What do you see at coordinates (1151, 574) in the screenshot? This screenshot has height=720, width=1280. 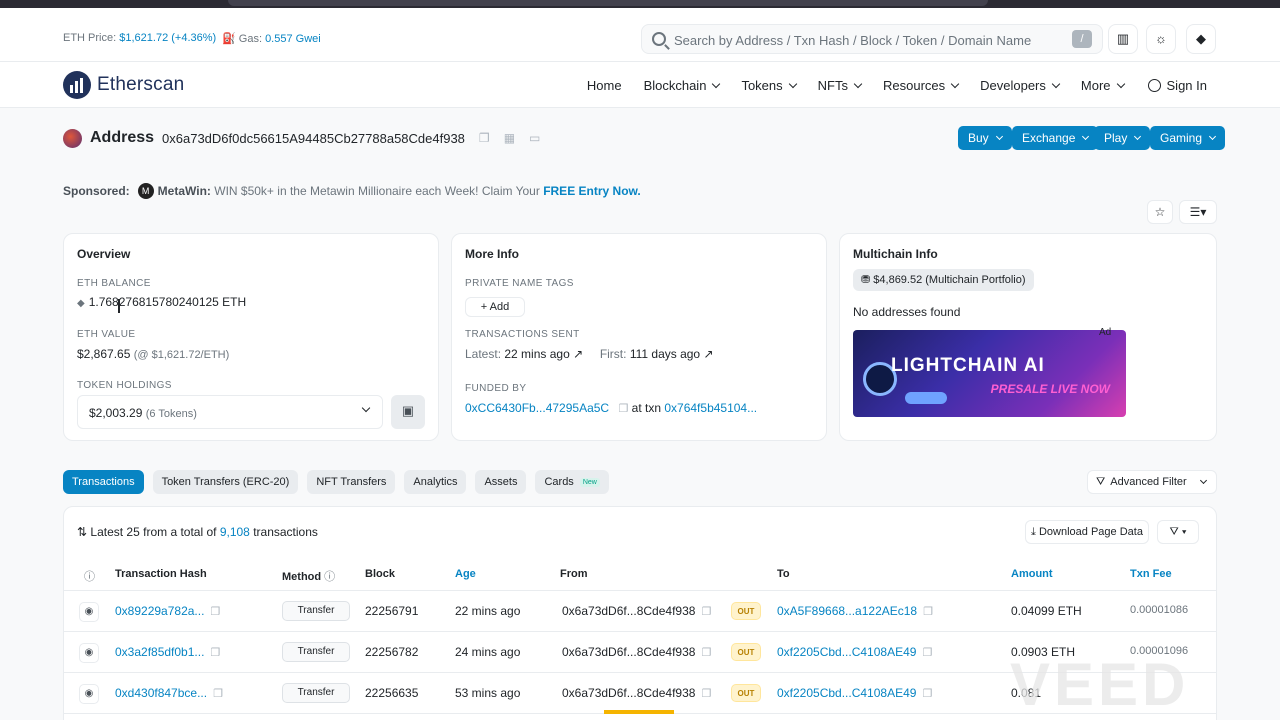 I see `header-txn-fee: Txn Fee` at bounding box center [1151, 574].